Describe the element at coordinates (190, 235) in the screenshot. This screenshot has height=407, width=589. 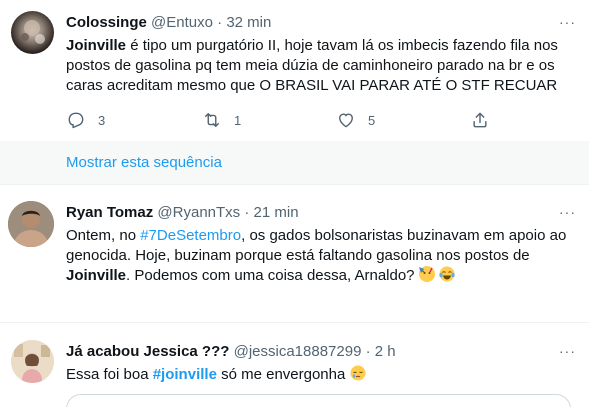
I see `hashtag-link: #7DeSetembro` at that location.